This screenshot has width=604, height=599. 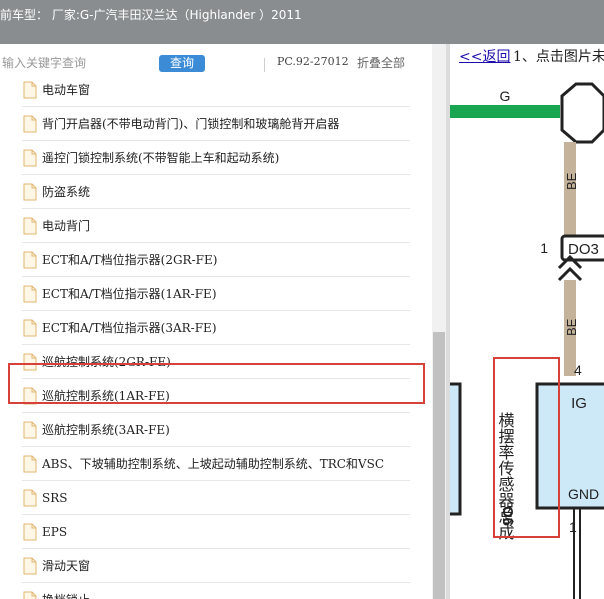 I want to click on pc-code: PC.92-27012, so click(x=313, y=61).